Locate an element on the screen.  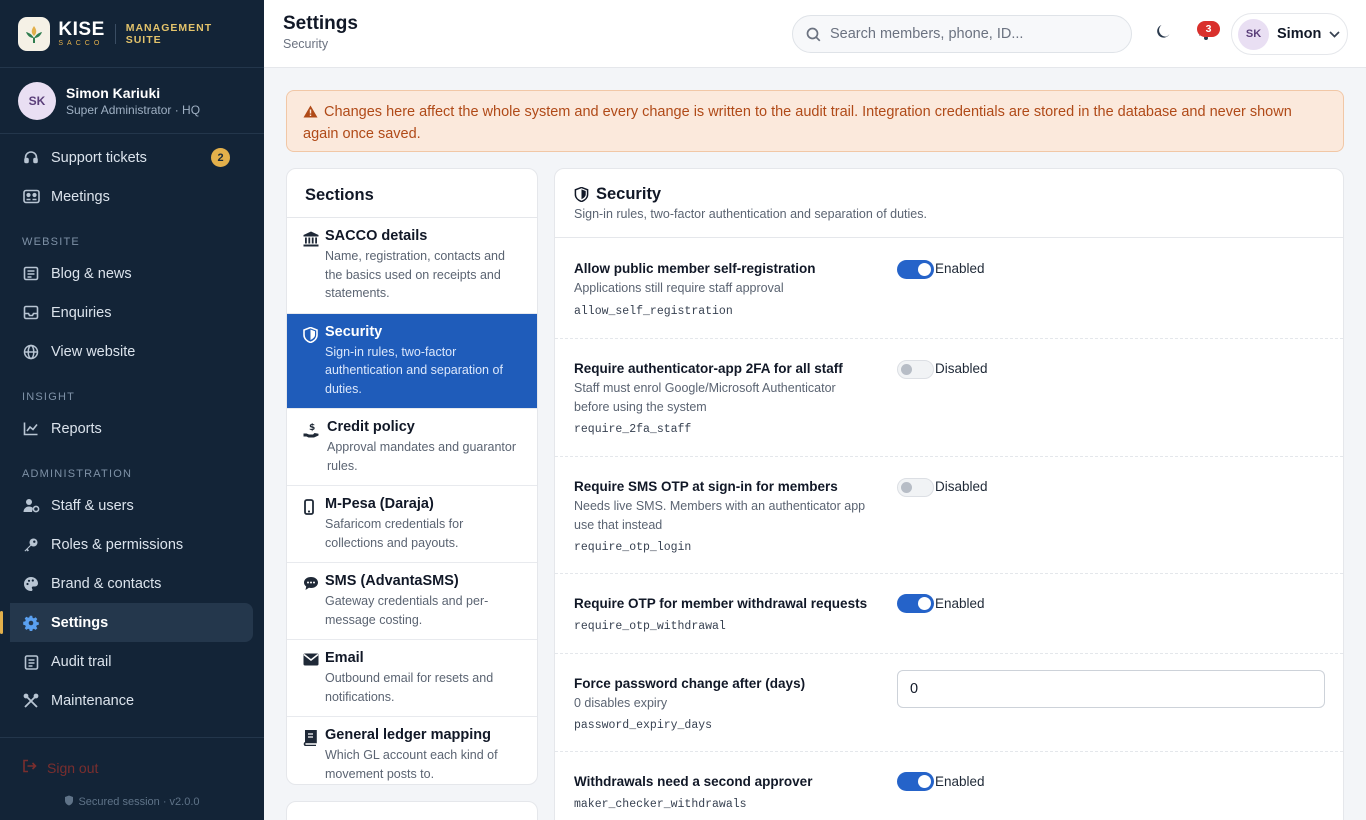
sign-out-button: Sign out is located at coordinates (60, 767).